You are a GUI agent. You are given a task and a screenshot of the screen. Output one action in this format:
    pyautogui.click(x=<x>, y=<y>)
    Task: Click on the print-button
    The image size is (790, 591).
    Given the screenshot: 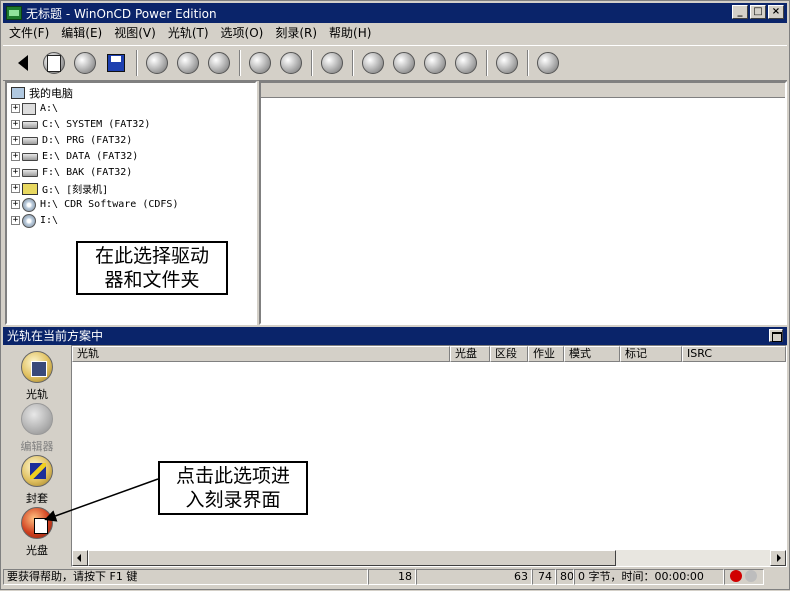 What is the action you would take?
    pyautogui.click(x=548, y=63)
    